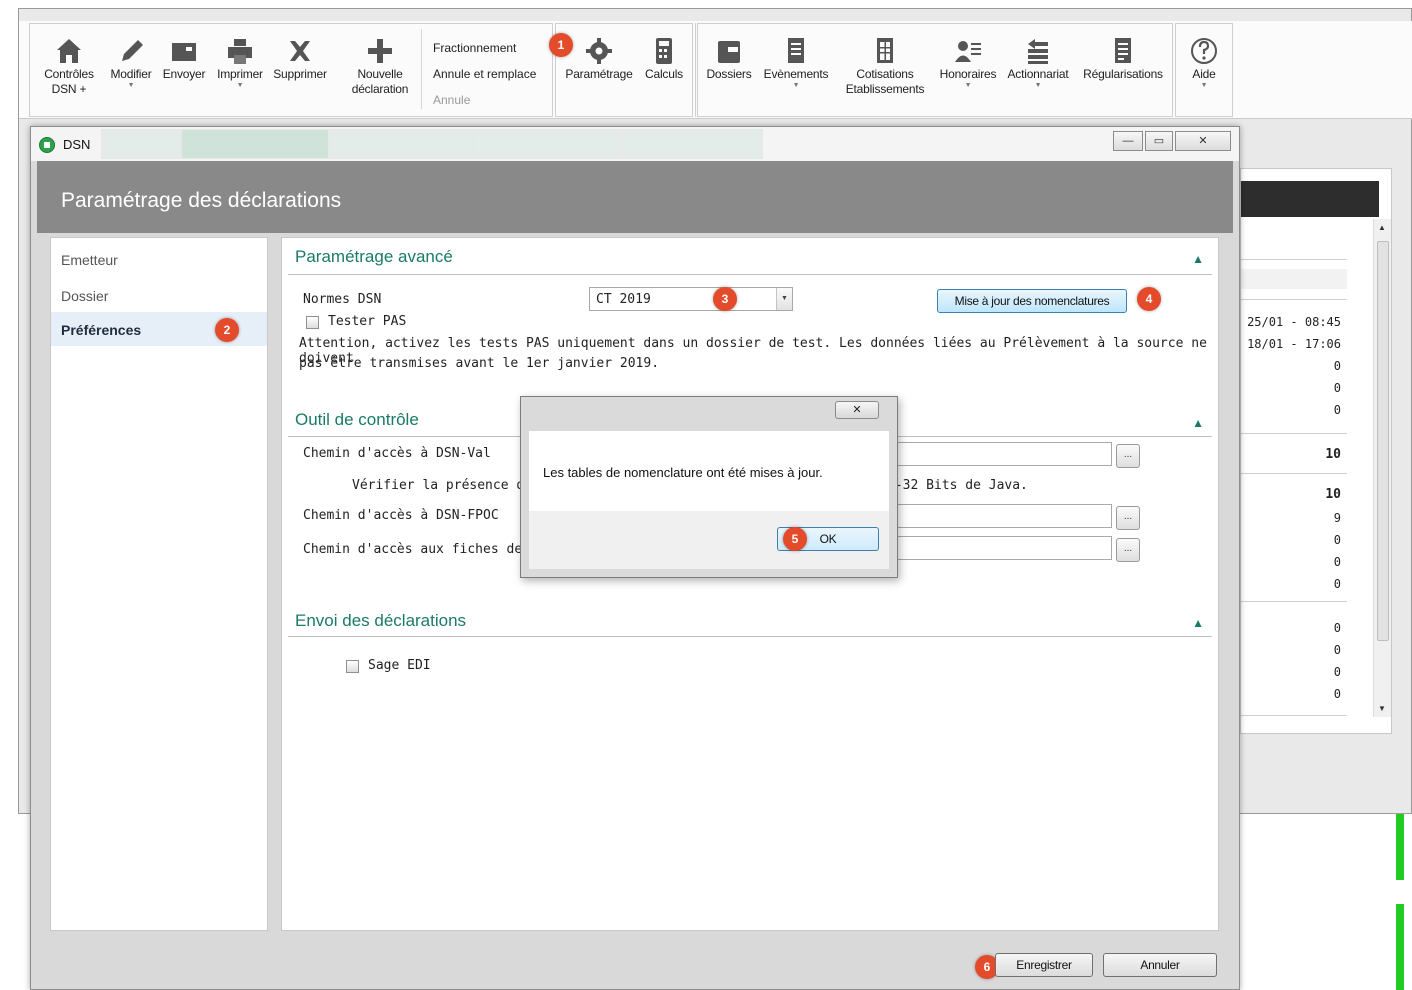 The width and height of the screenshot is (1412, 990). Describe the element at coordinates (474, 48) in the screenshot. I see `fractionnement-link: Fractionnement` at that location.